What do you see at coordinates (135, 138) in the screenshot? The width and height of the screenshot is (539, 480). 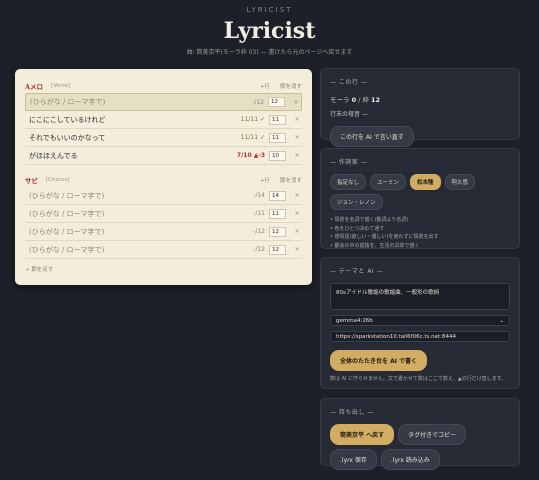 I see `lyric-line-input: それでもいいのかなって` at bounding box center [135, 138].